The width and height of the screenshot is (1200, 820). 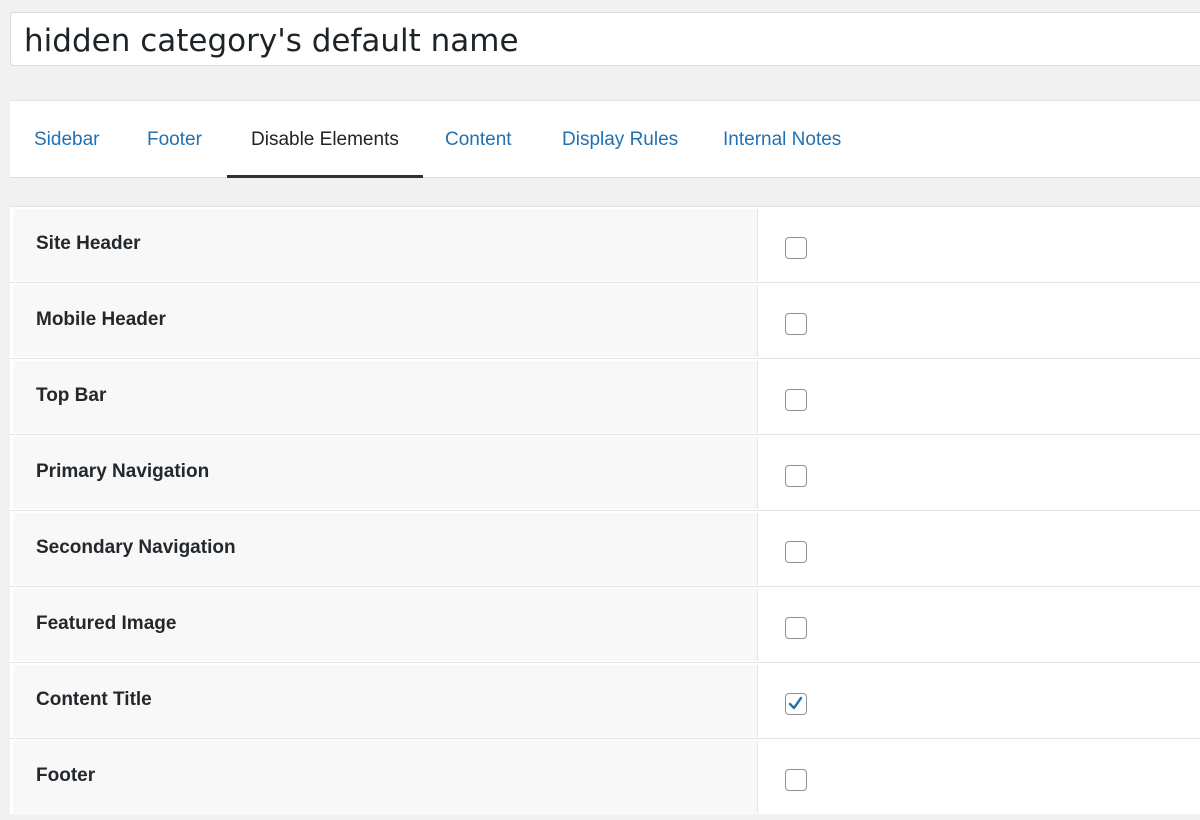 I want to click on option-label-cell: Content Title, so click(x=385, y=701).